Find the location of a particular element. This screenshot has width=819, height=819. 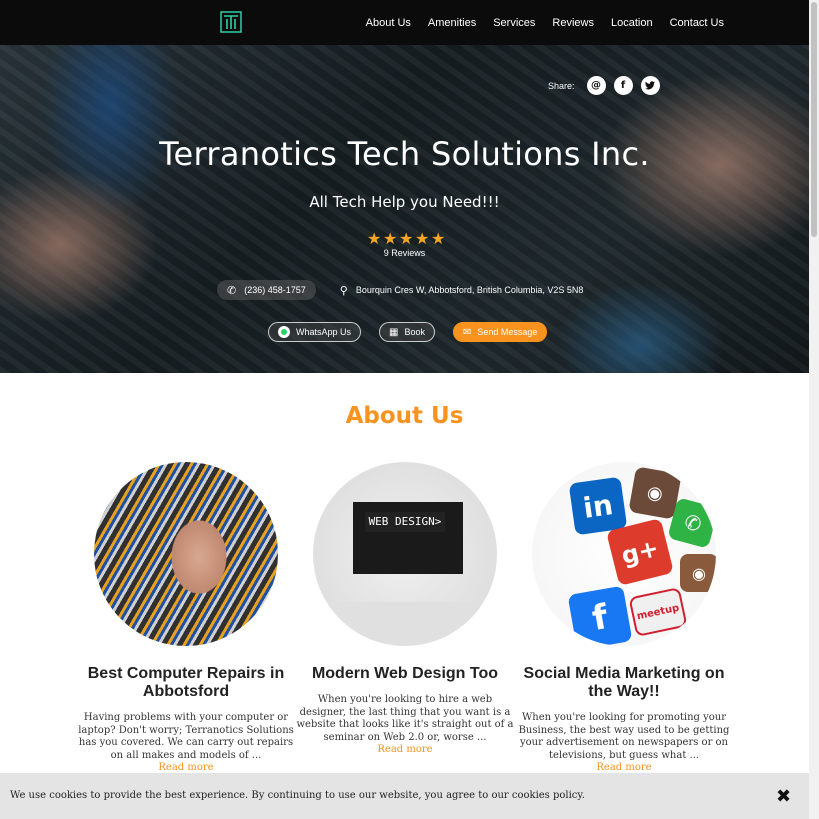

page-scrollbar is located at coordinates (814, 409).